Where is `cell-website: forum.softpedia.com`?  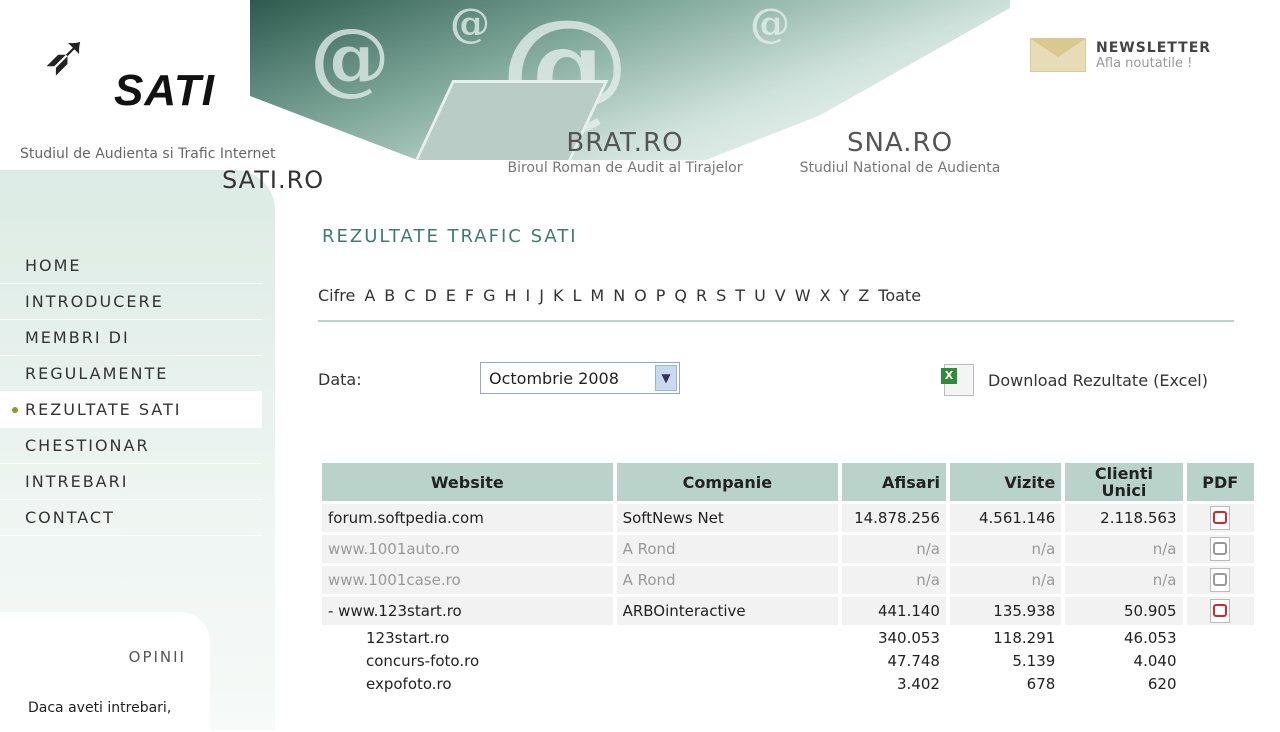 cell-website: forum.softpedia.com is located at coordinates (467, 518).